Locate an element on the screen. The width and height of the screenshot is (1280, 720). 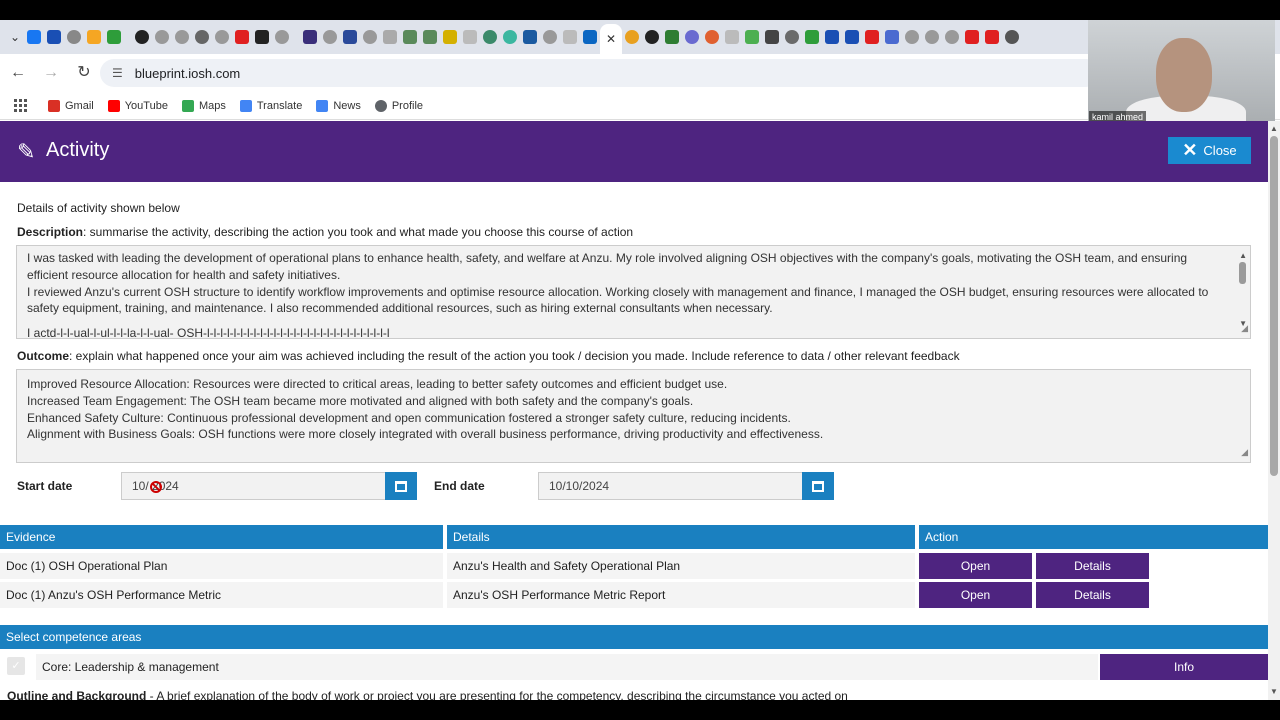
evidence-cell: Doc (1) OSH Operational Plan is located at coordinates (221, 566).